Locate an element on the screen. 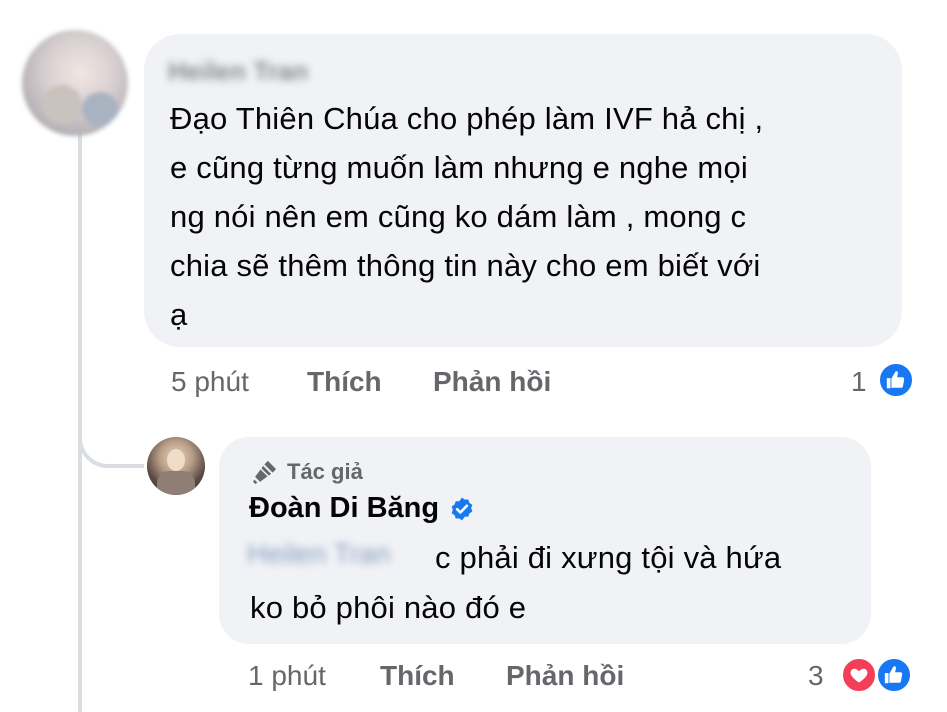  comment-timestamp: 5 phút is located at coordinates (210, 382).